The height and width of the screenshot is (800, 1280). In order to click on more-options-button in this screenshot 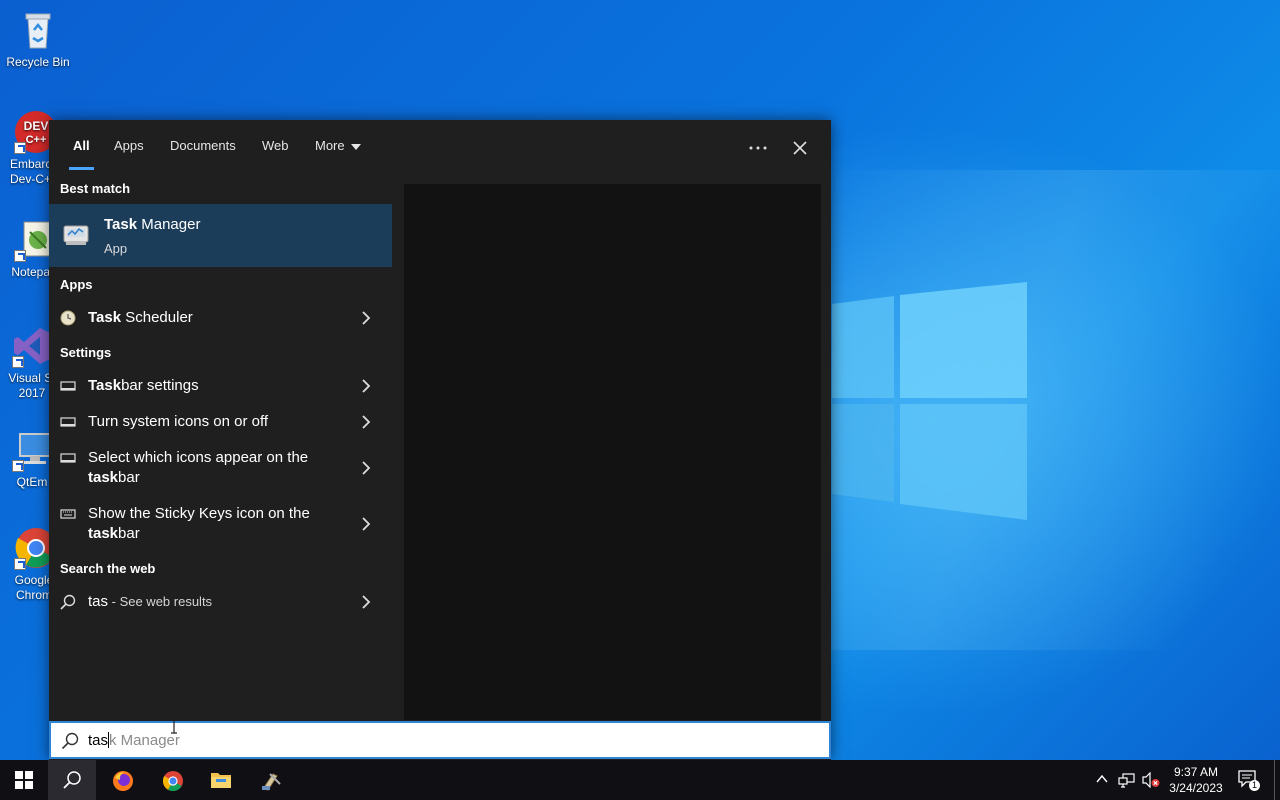, I will do `click(758, 147)`.